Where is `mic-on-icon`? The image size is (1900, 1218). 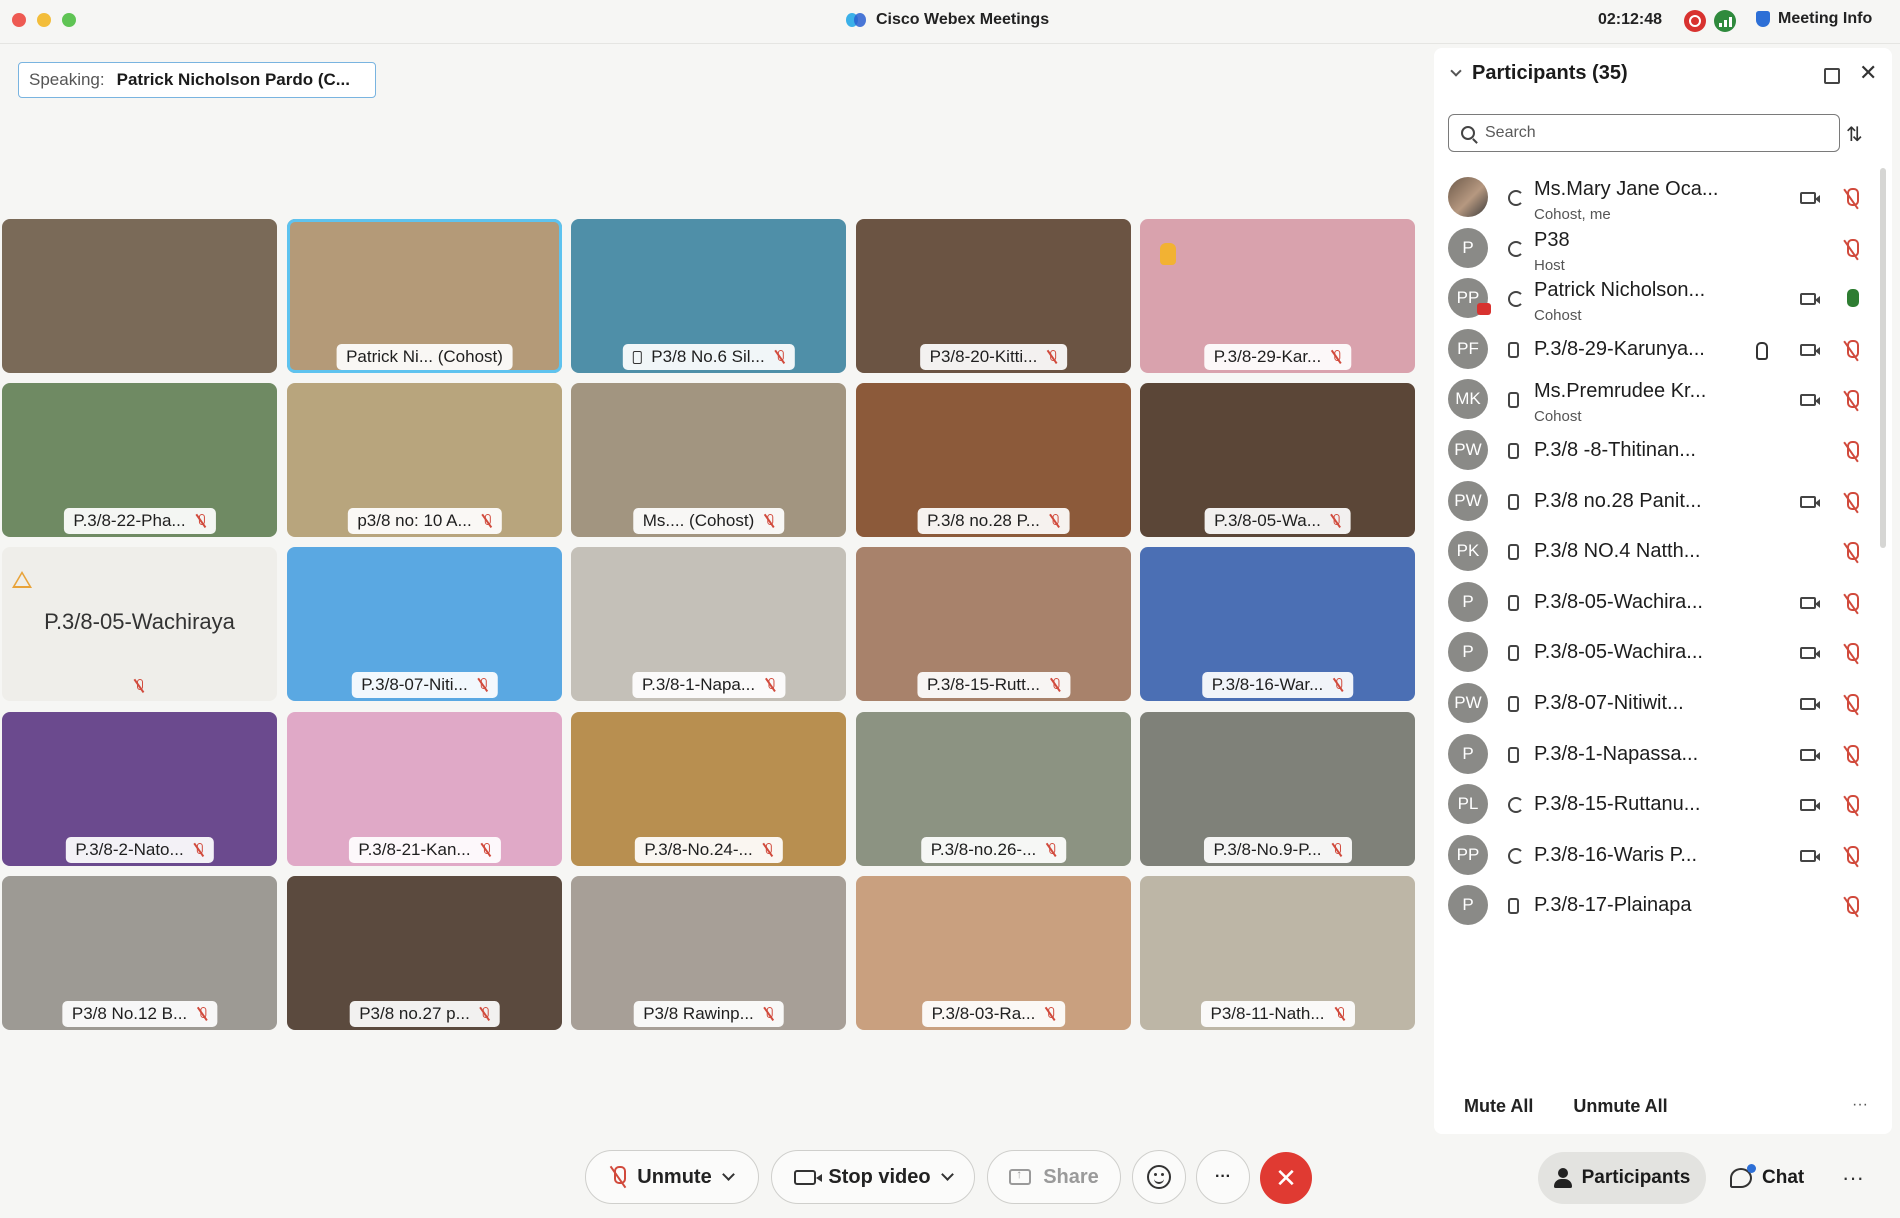 mic-on-icon is located at coordinates (1851, 300).